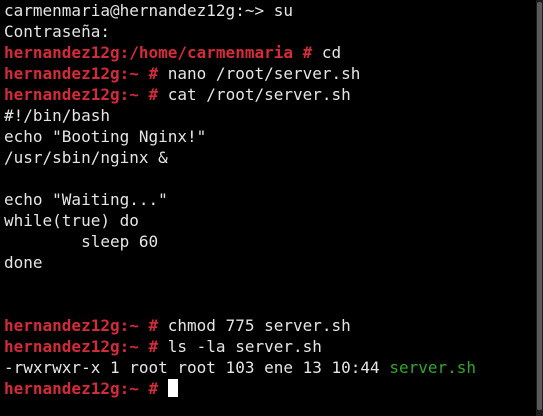  I want to click on terminal-line: hernandez12g:~ #, so click(270, 388).